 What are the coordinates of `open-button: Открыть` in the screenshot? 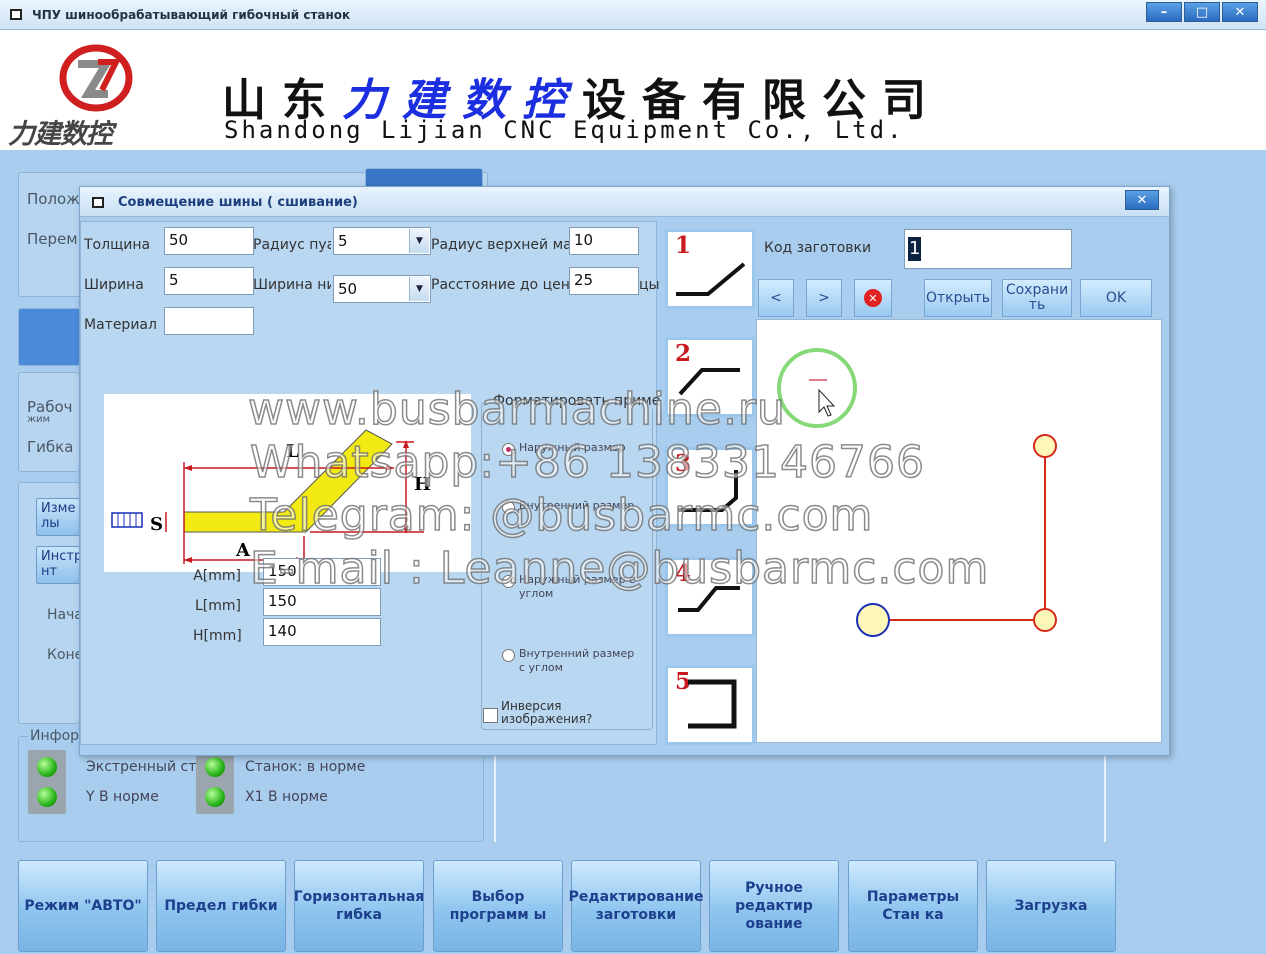 It's located at (958, 298).